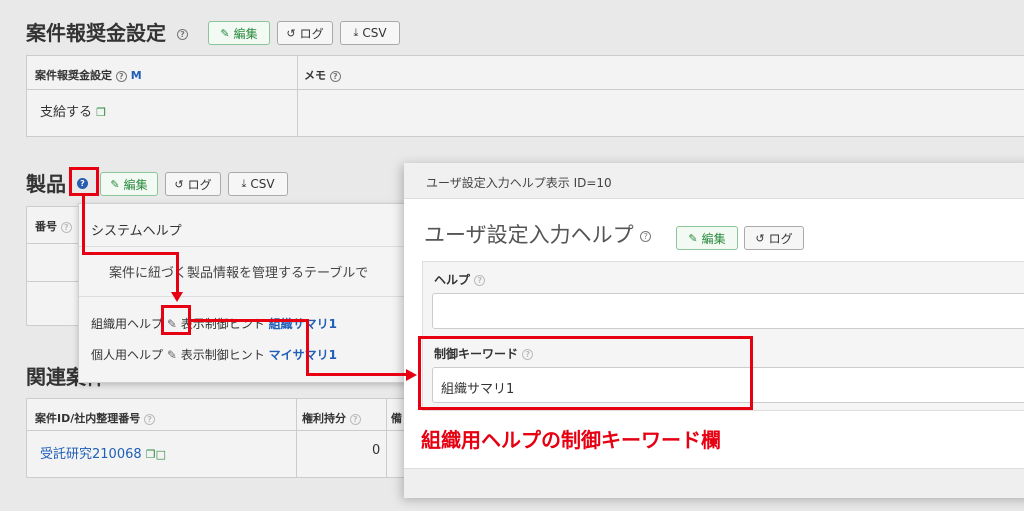 Image resolution: width=1024 pixels, height=511 pixels. I want to click on products-section-title: 製品, so click(46, 184).